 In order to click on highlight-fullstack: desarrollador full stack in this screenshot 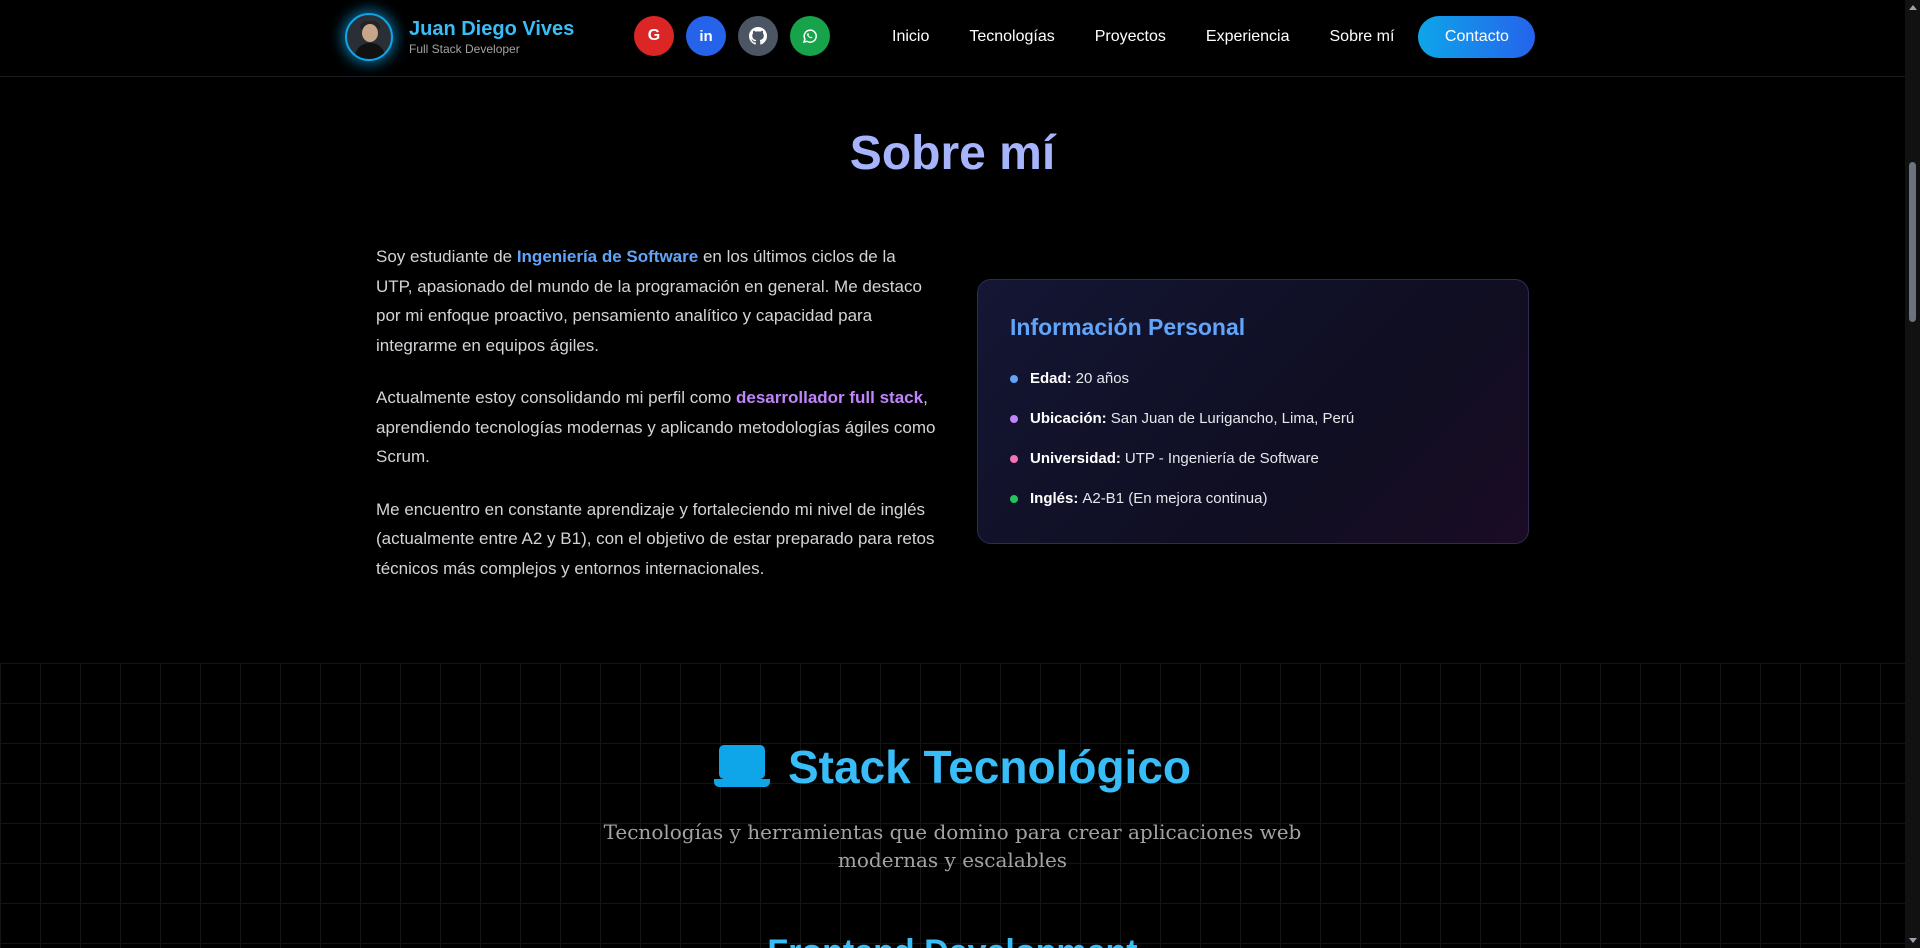, I will do `click(830, 397)`.